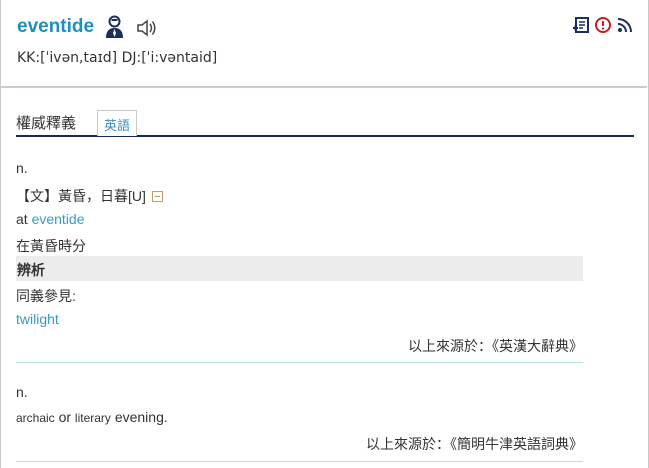  I want to click on tab-english: 英語, so click(117, 123).